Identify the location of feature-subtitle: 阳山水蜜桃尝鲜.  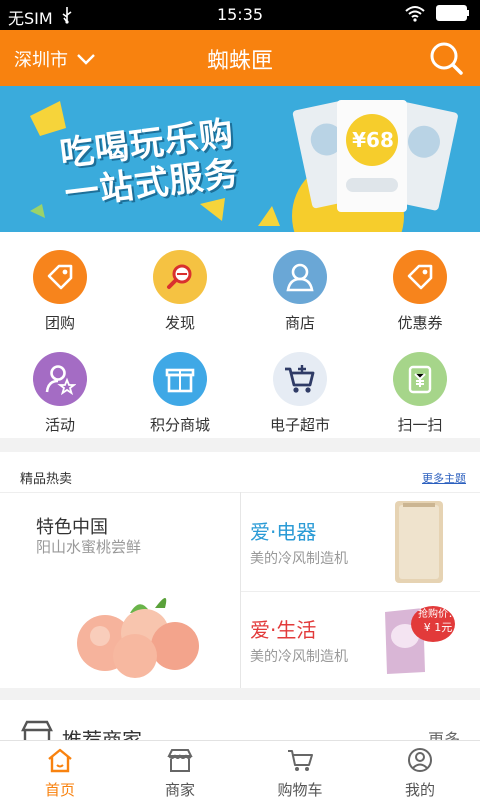
(89, 547).